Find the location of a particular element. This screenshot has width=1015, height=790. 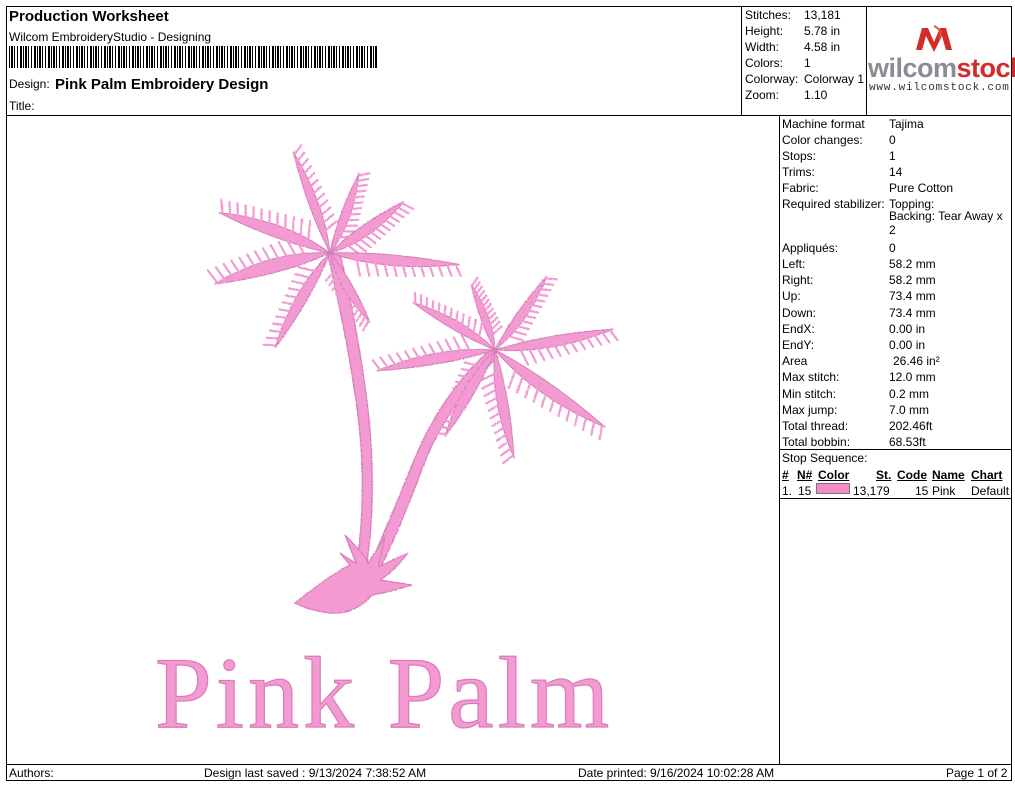

summary-value: 5.78 in is located at coordinates (822, 31).